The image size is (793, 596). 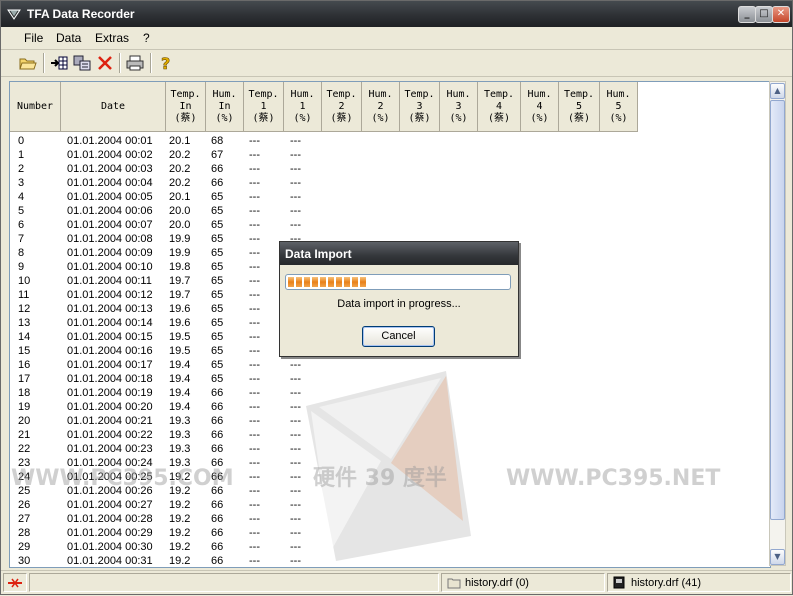 What do you see at coordinates (459, 107) in the screenshot?
I see `column-header: Hum. 3 (%)` at bounding box center [459, 107].